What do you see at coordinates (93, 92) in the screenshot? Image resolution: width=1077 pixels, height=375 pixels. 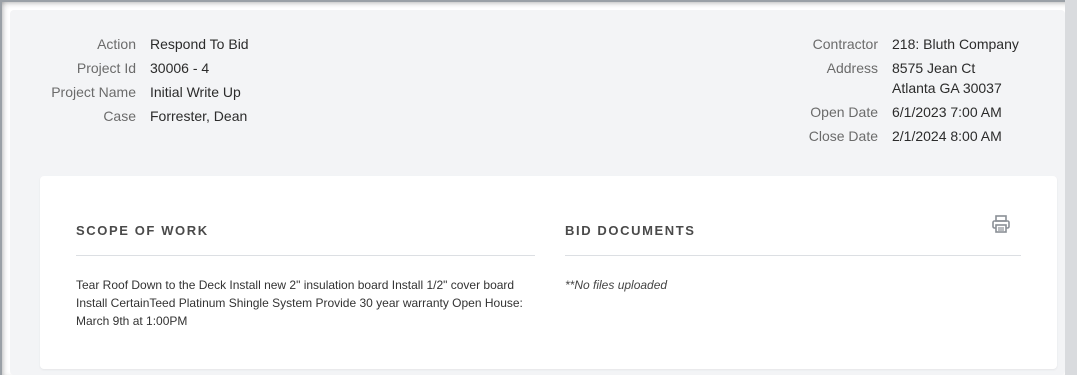 I see `project-name-label: Project Name` at bounding box center [93, 92].